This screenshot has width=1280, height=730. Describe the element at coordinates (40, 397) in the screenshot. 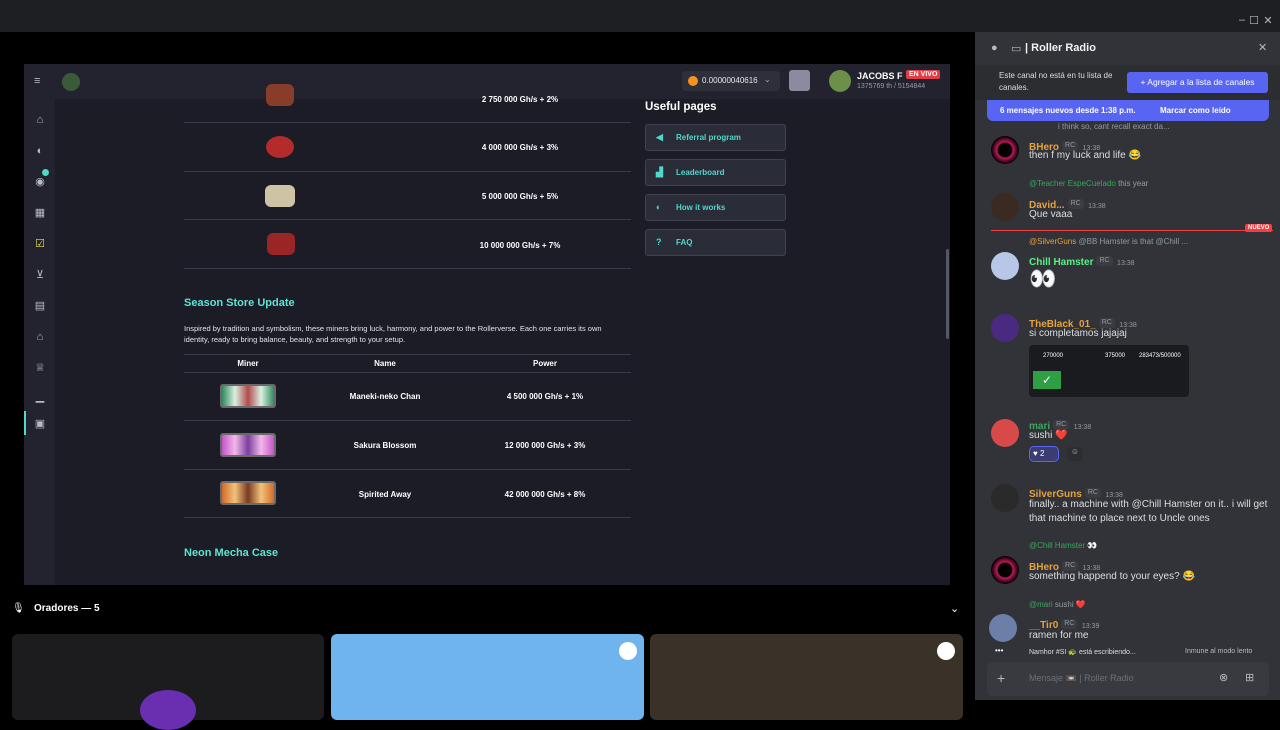

I see `factory-icon: ▁` at that location.